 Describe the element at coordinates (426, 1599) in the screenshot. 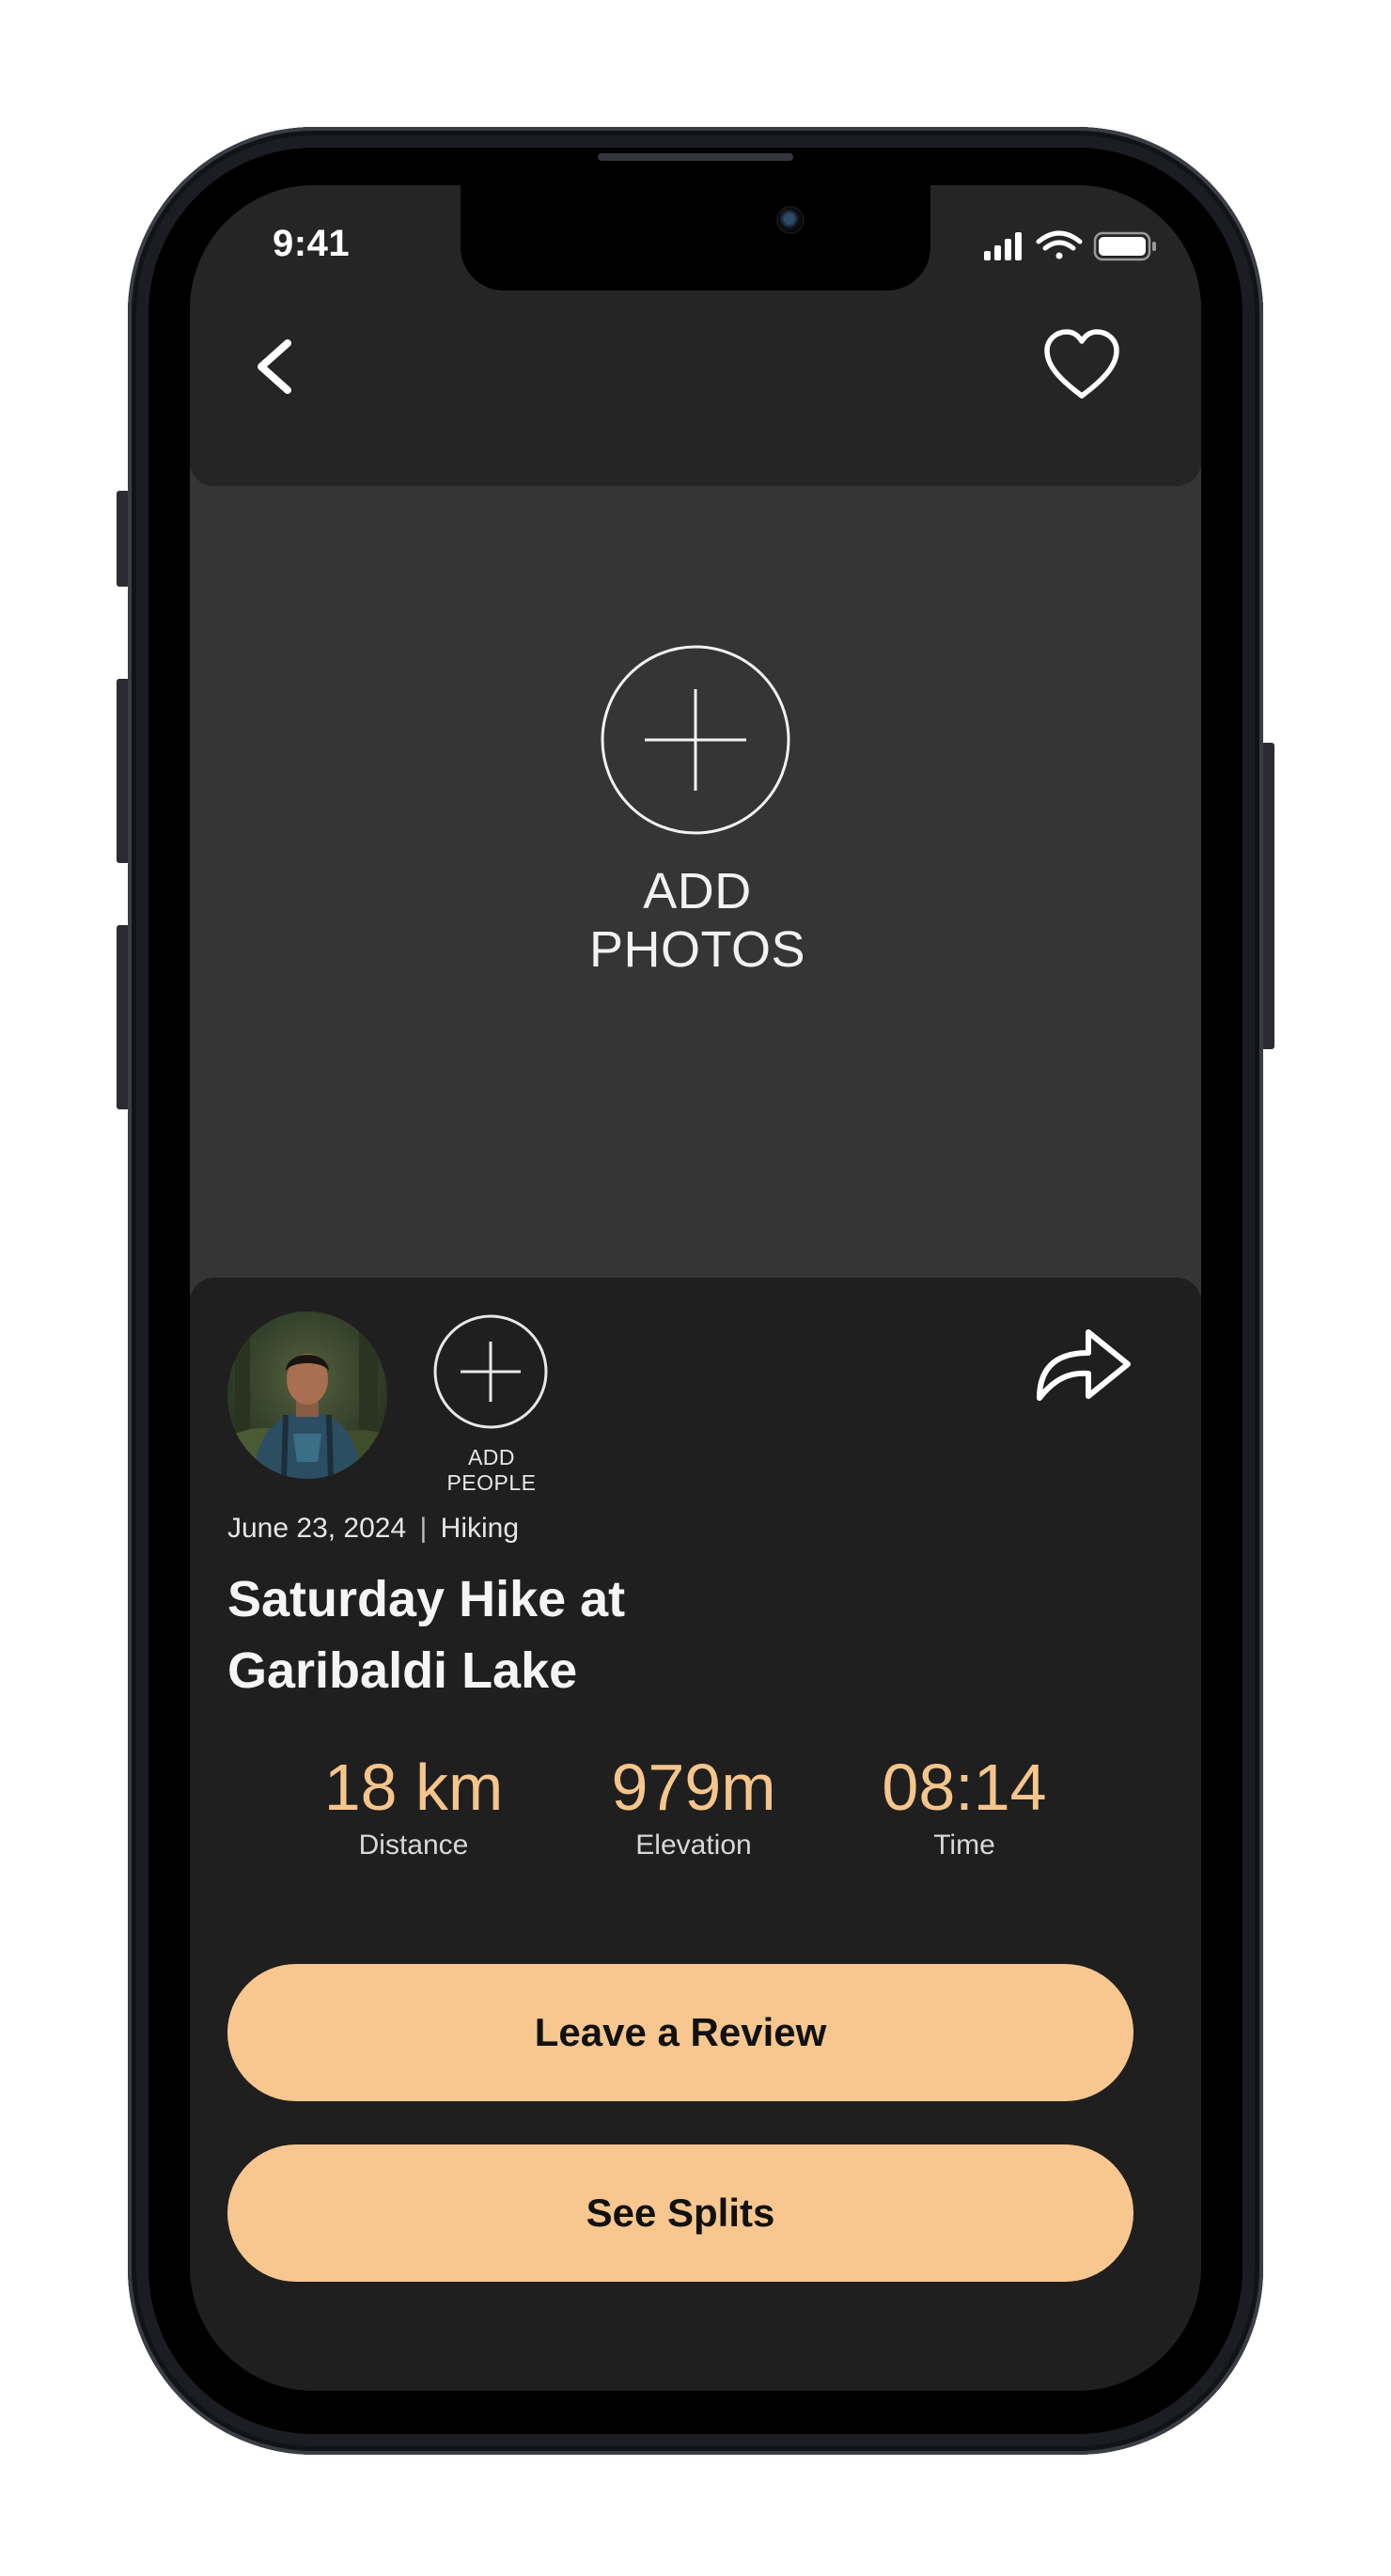

I see `activity-title-line1: Saturday Hike at` at that location.